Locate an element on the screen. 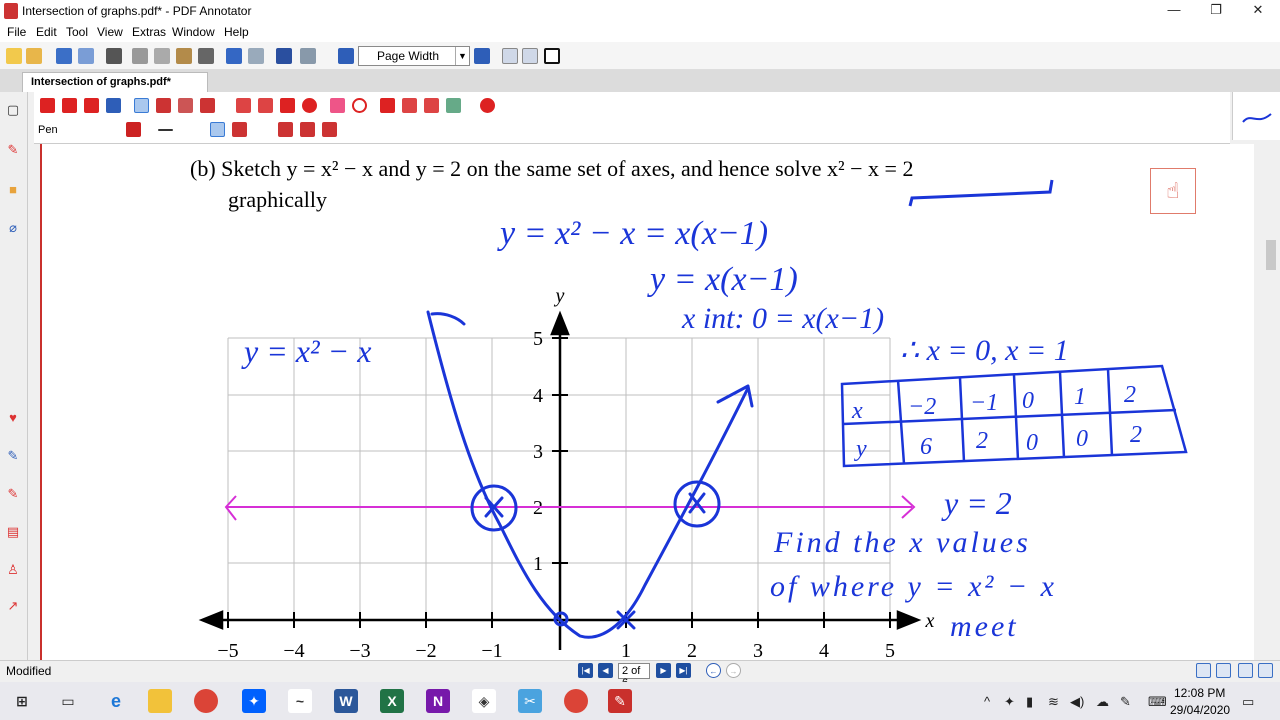  print-icon is located at coordinates (114, 56).